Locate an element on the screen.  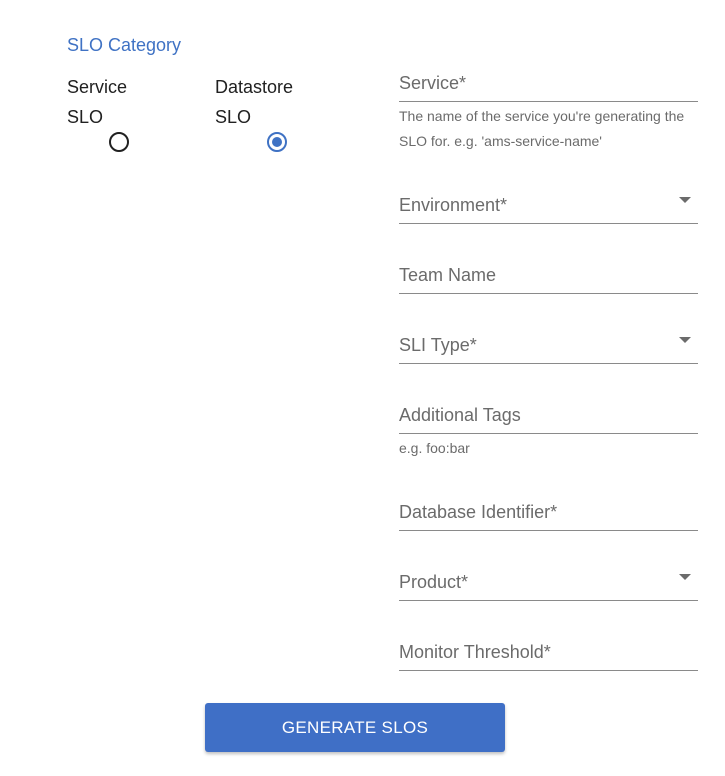
slo-category-legend: SLO Category is located at coordinates (124, 45).